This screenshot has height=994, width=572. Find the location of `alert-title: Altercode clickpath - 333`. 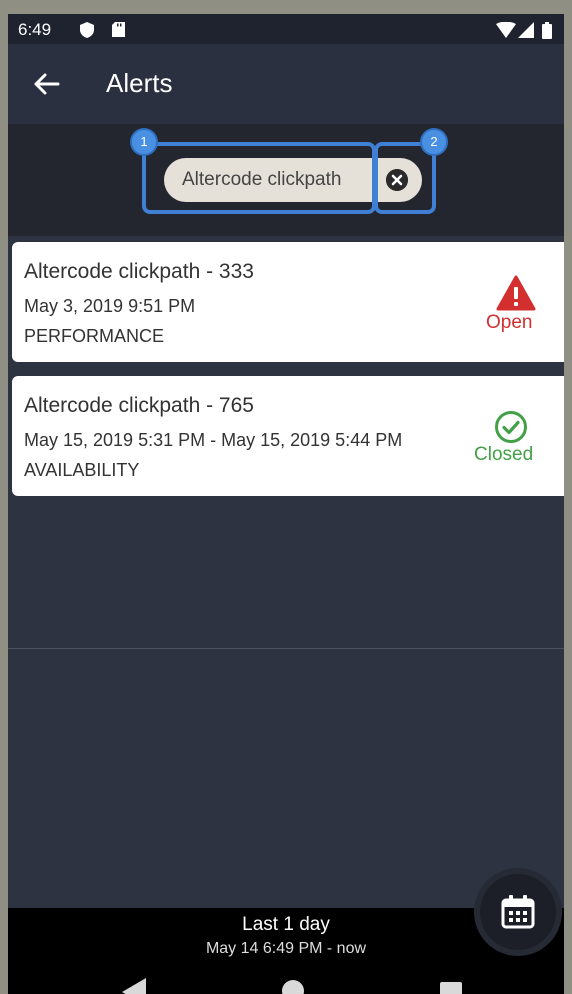

alert-title: Altercode clickpath - 333 is located at coordinates (139, 271).